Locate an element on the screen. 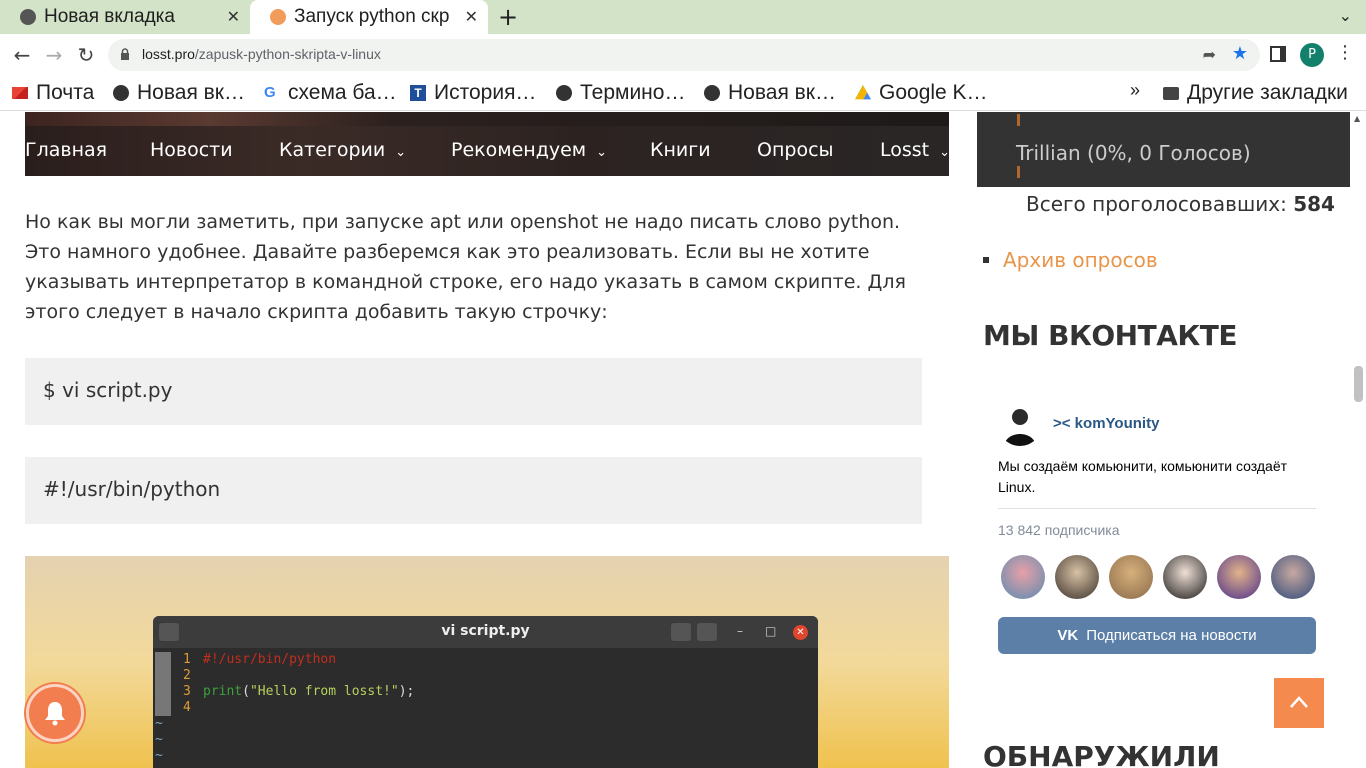  nav-polls: Опросы is located at coordinates (795, 150).